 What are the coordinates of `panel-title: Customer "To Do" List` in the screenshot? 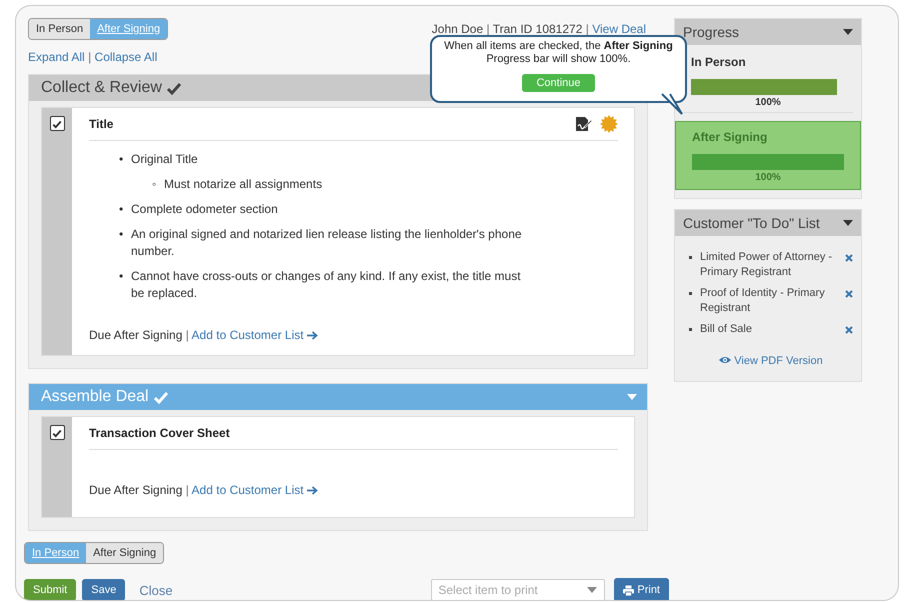 It's located at (751, 223).